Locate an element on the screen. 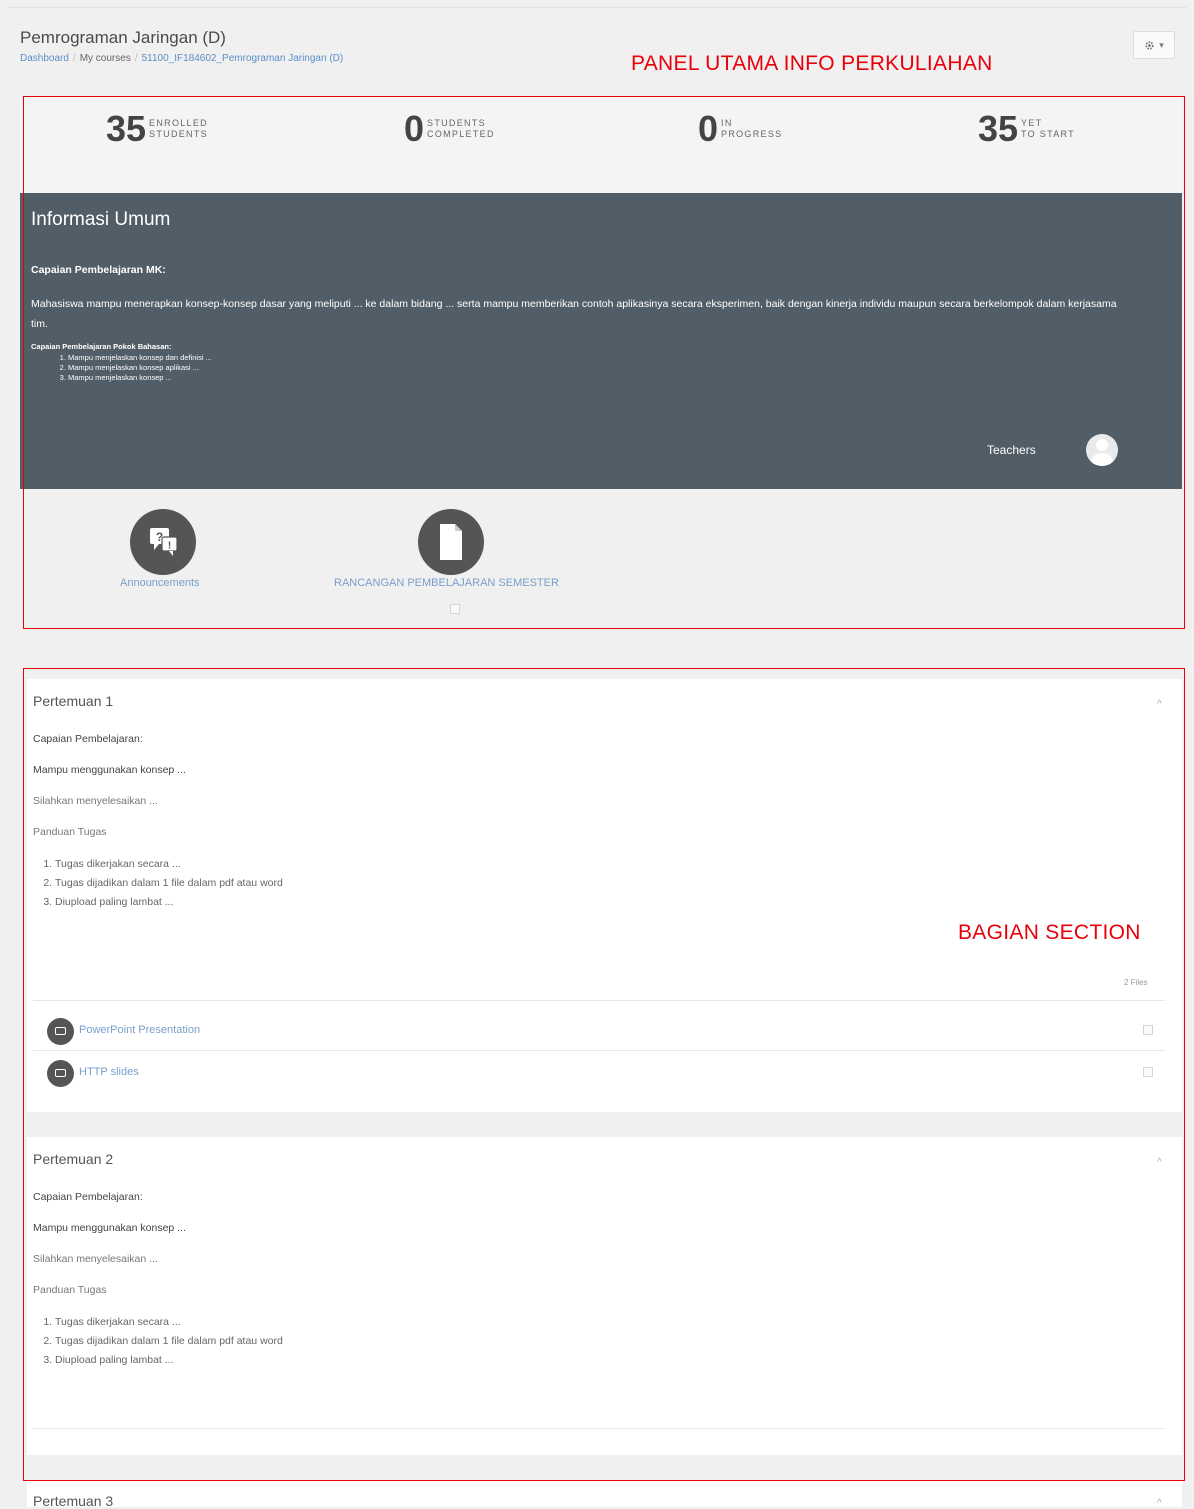 The height and width of the screenshot is (1509, 1194). file-link-powerpoint: PowerPoint Presentation is located at coordinates (139, 1030).